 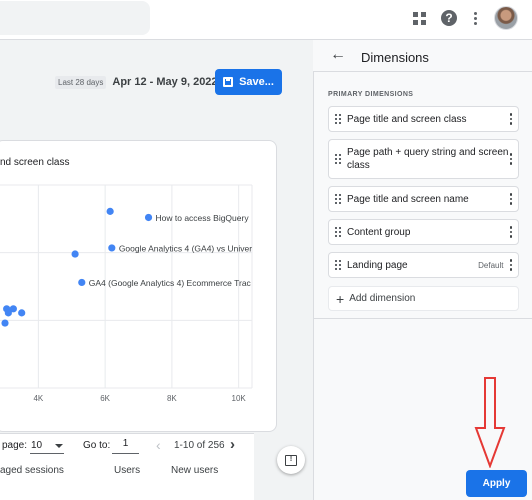 I want to click on add-dimension-button: + Add dimension, so click(x=423, y=298).